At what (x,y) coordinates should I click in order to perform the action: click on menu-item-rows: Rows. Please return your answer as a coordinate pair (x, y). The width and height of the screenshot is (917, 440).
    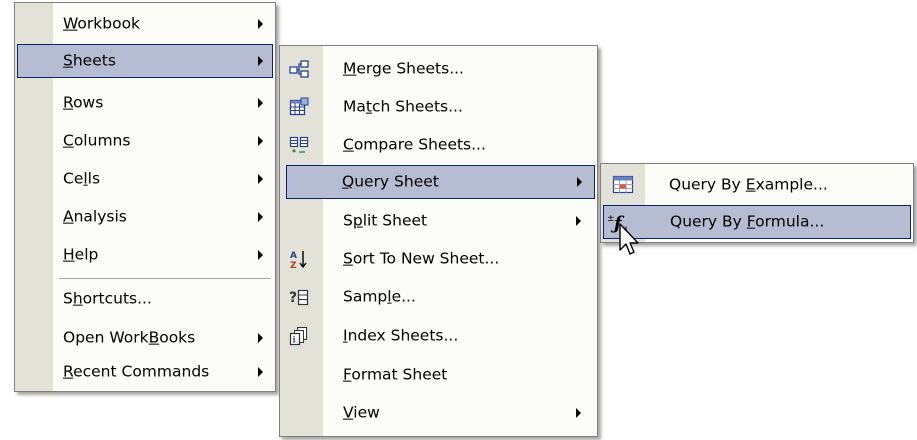
    Looking at the image, I should click on (145, 103).